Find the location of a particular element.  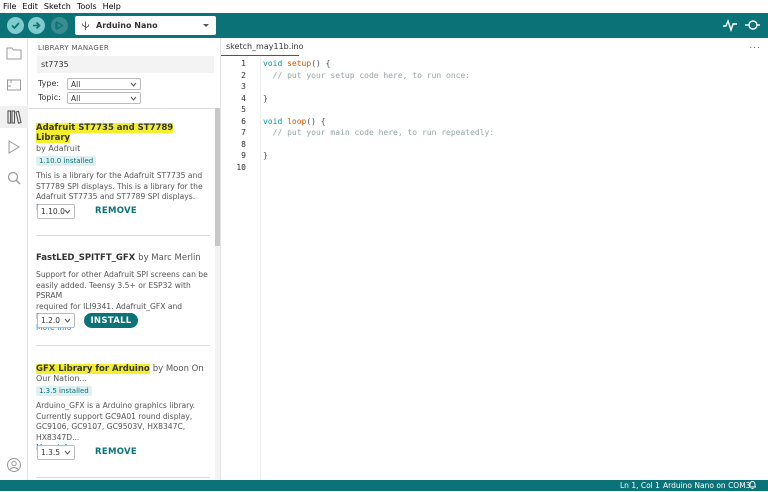

version-value: 1.3.5 is located at coordinates (51, 452).